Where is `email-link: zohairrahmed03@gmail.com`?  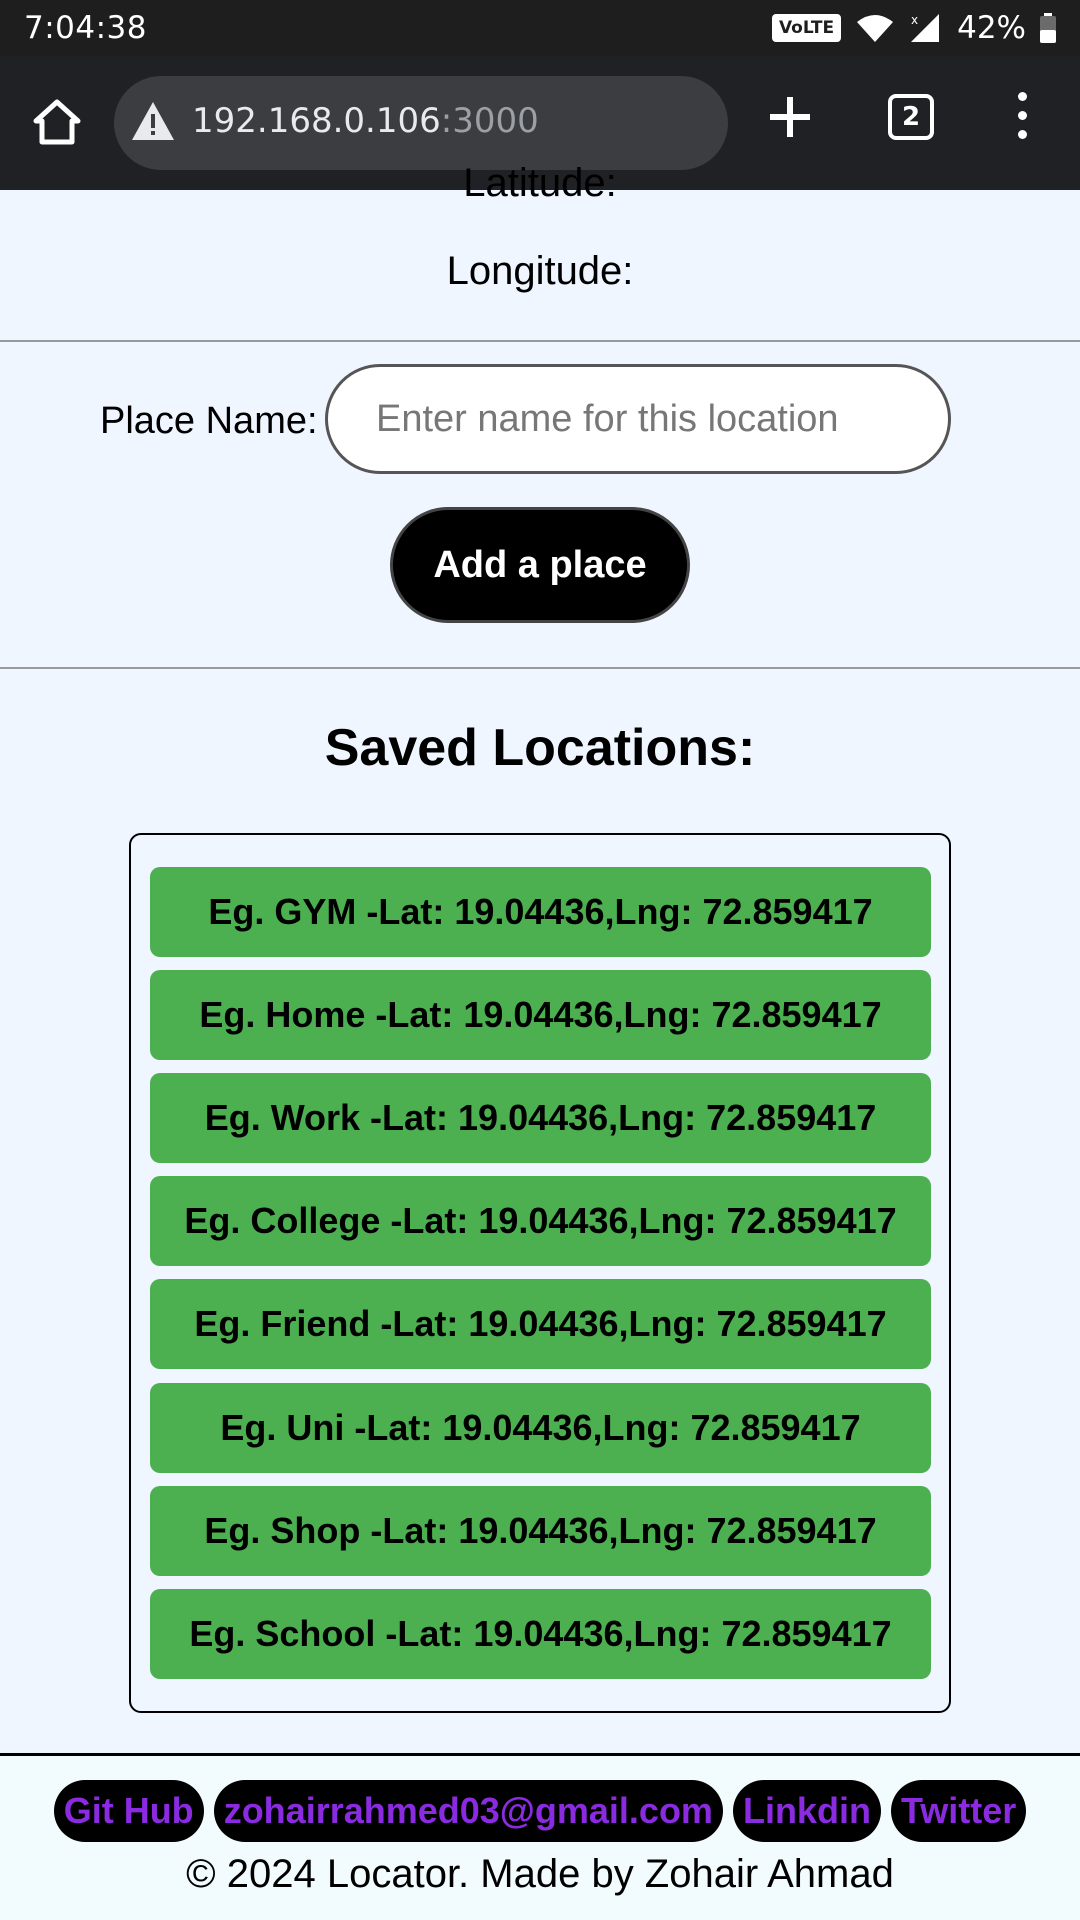
email-link: zohairrahmed03@gmail.com is located at coordinates (468, 1811).